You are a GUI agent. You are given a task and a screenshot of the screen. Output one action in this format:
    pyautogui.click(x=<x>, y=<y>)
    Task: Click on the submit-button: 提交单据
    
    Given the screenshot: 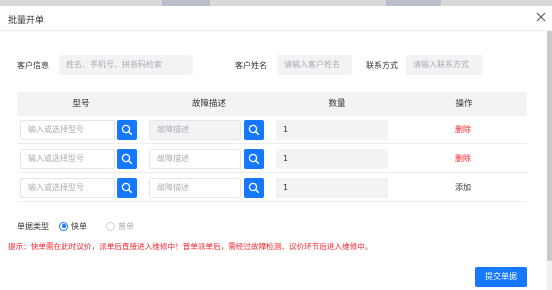 What is the action you would take?
    pyautogui.click(x=501, y=277)
    